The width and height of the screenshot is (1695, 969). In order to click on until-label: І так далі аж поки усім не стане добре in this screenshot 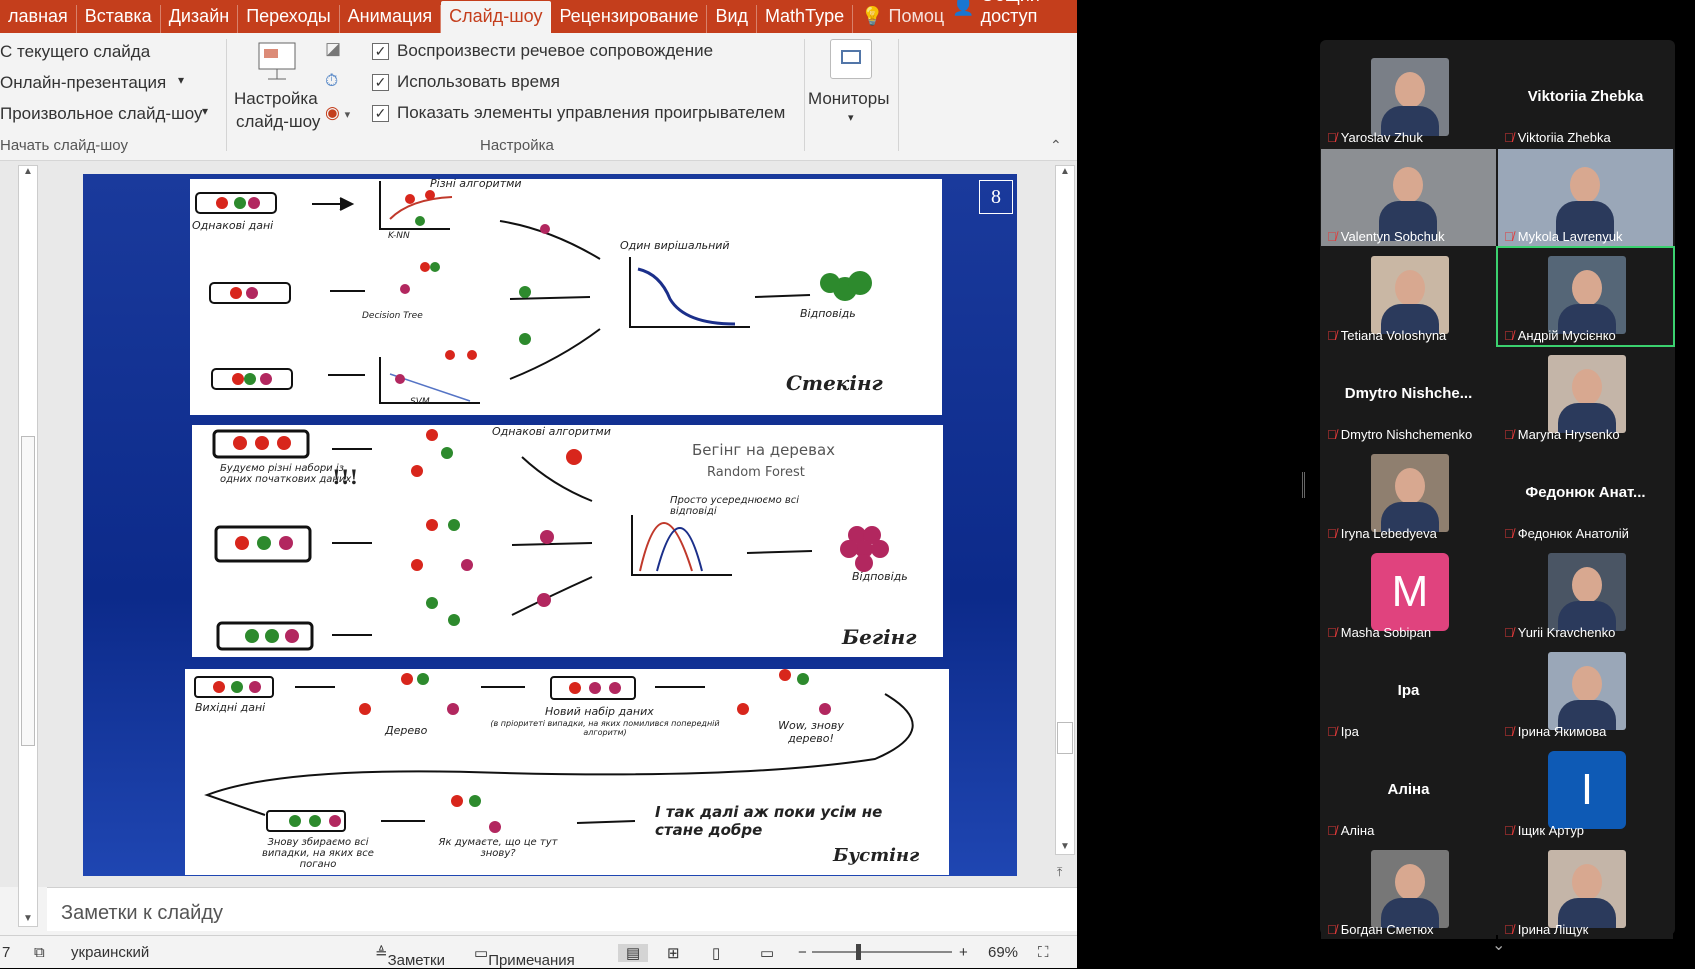, I will do `click(769, 821)`.